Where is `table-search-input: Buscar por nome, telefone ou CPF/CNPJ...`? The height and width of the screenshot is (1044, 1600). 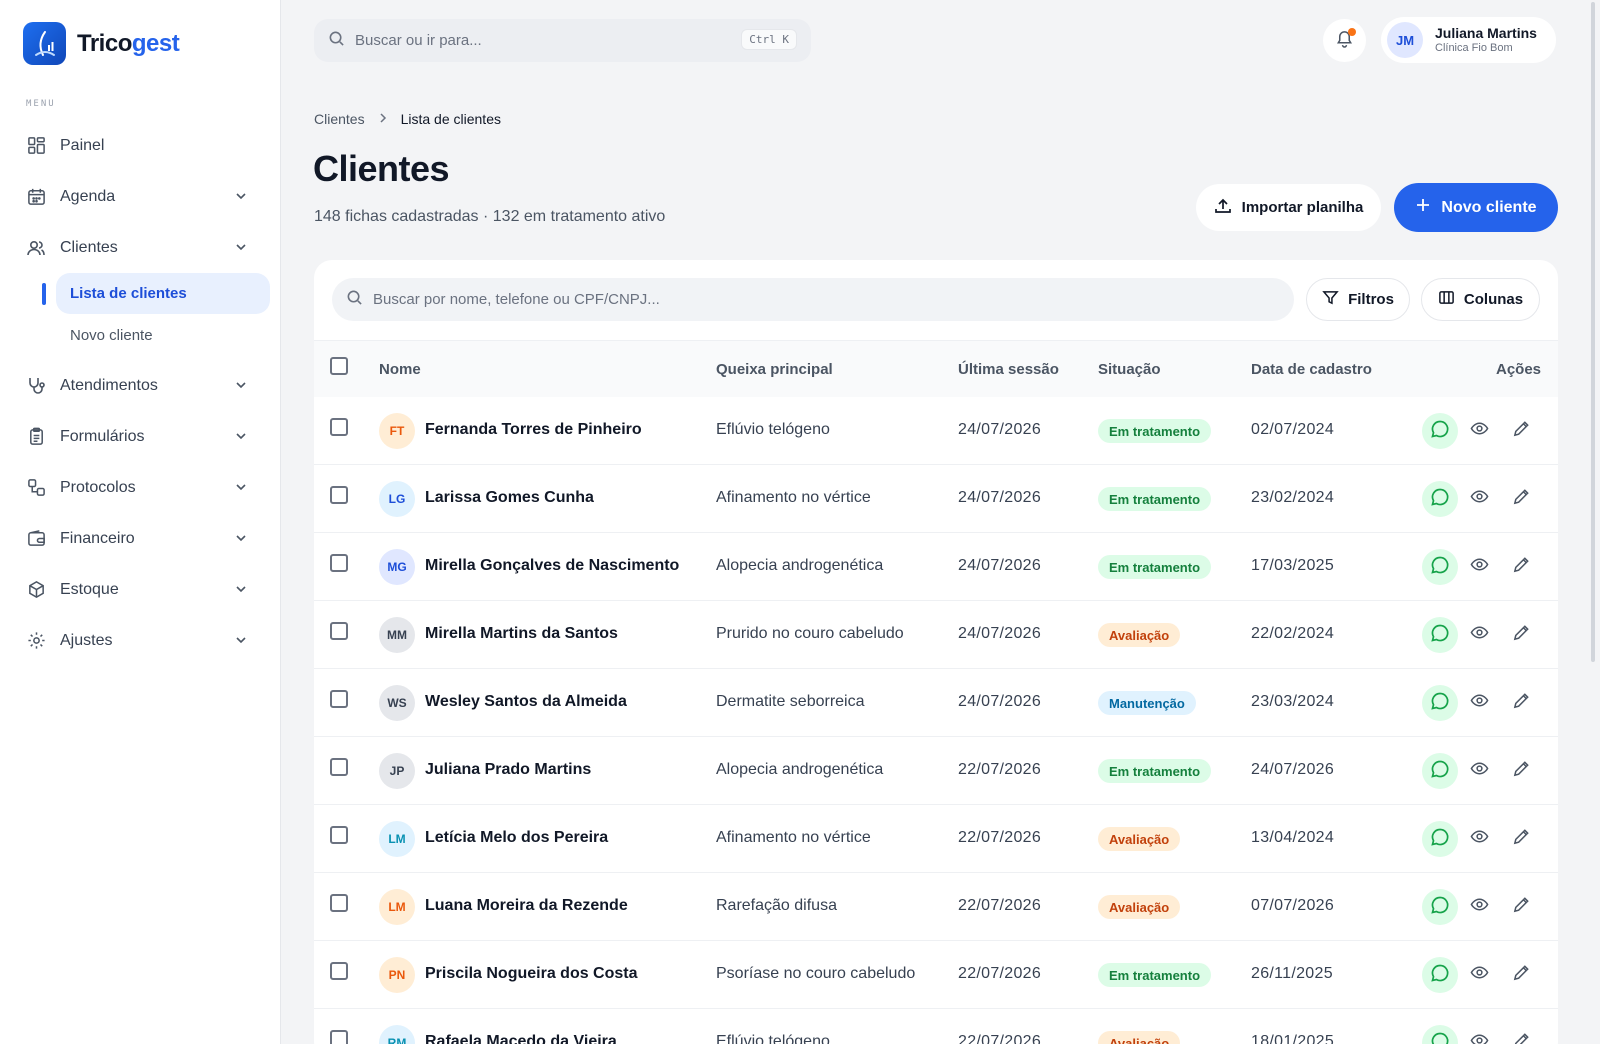 table-search-input: Buscar por nome, telefone ou CPF/CNPJ... is located at coordinates (813, 299).